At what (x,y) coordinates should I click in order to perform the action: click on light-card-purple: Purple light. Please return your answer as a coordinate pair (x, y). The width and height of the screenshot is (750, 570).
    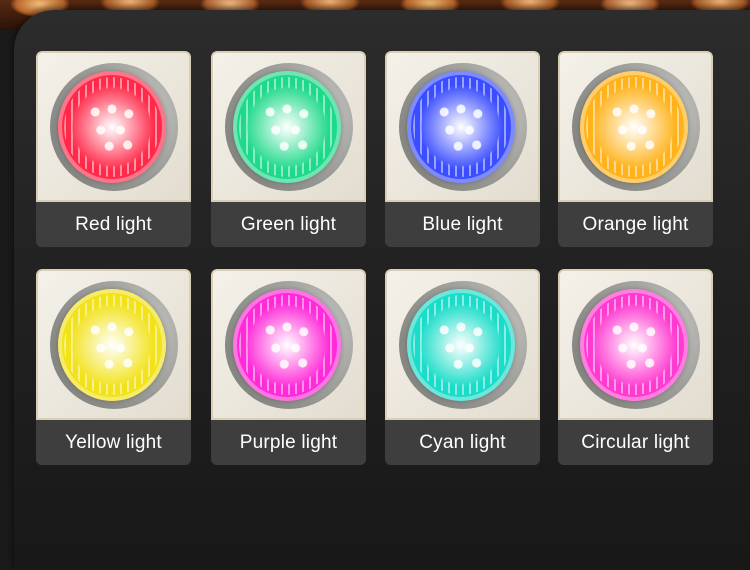
    Looking at the image, I should click on (288, 367).